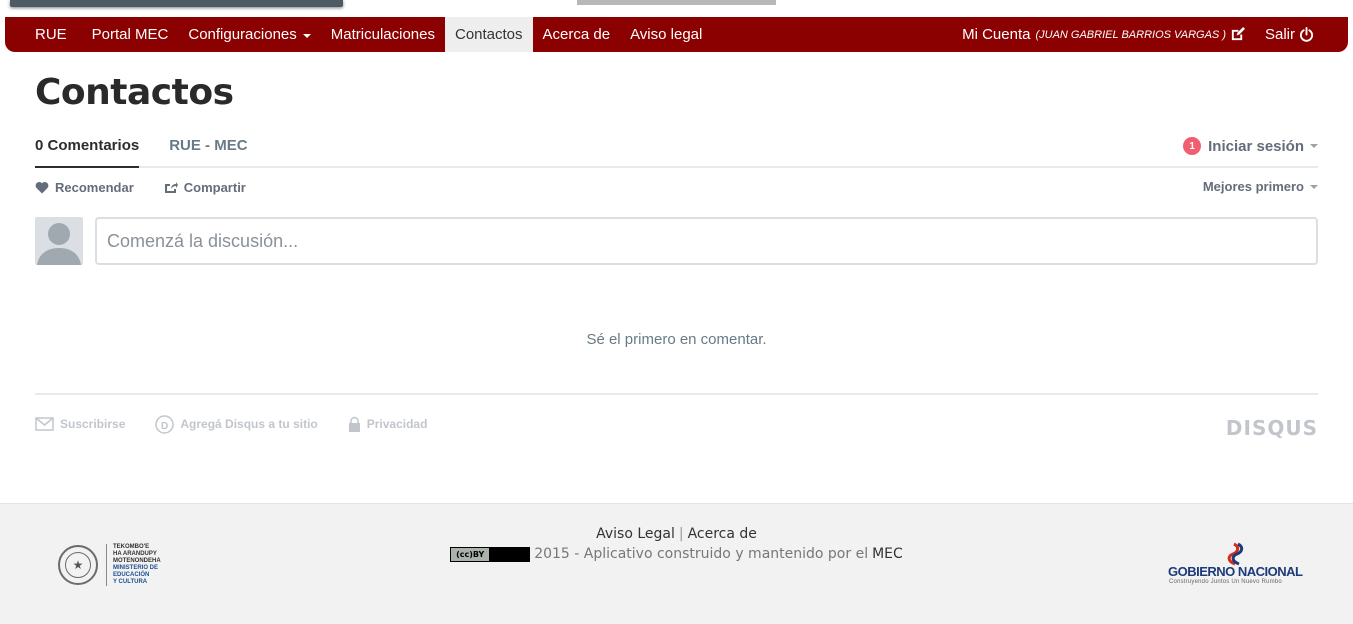  I want to click on empty-comments-message: Sé el primero en comentar., so click(676, 339).